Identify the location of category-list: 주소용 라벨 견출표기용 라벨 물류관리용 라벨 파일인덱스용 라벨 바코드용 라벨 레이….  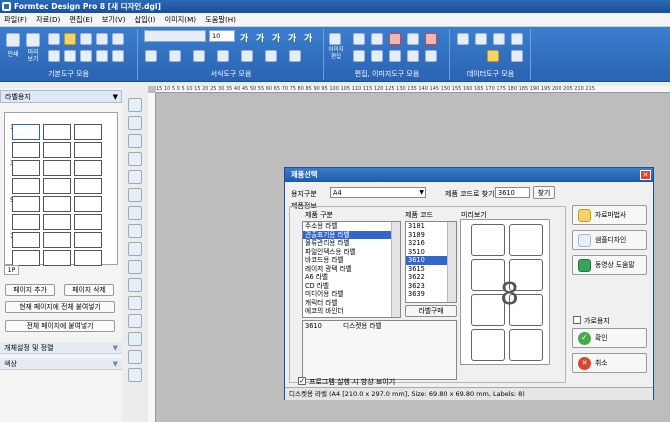
(351, 269).